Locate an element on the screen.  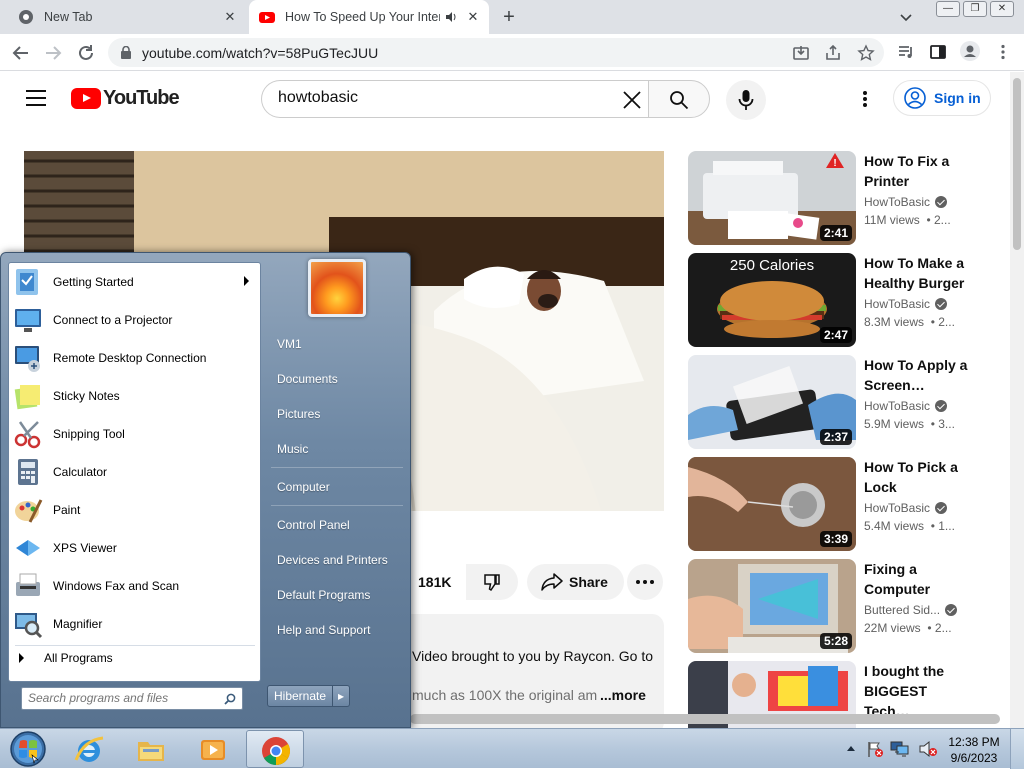
share-button: Share is located at coordinates (575, 582).